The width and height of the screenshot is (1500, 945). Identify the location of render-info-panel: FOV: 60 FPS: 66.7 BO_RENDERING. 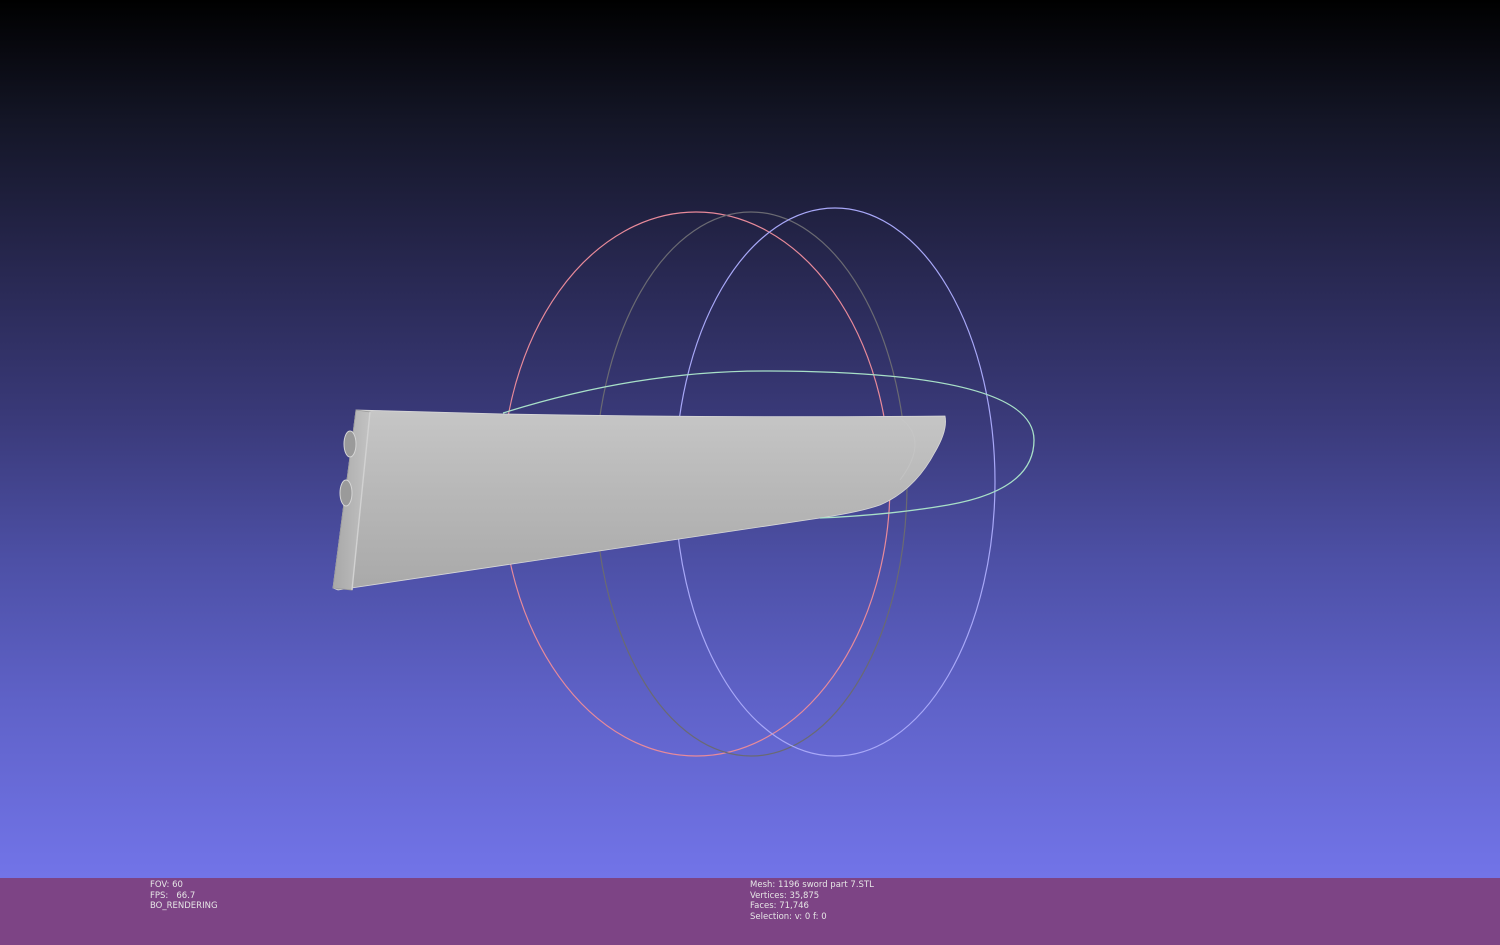
(184, 896).